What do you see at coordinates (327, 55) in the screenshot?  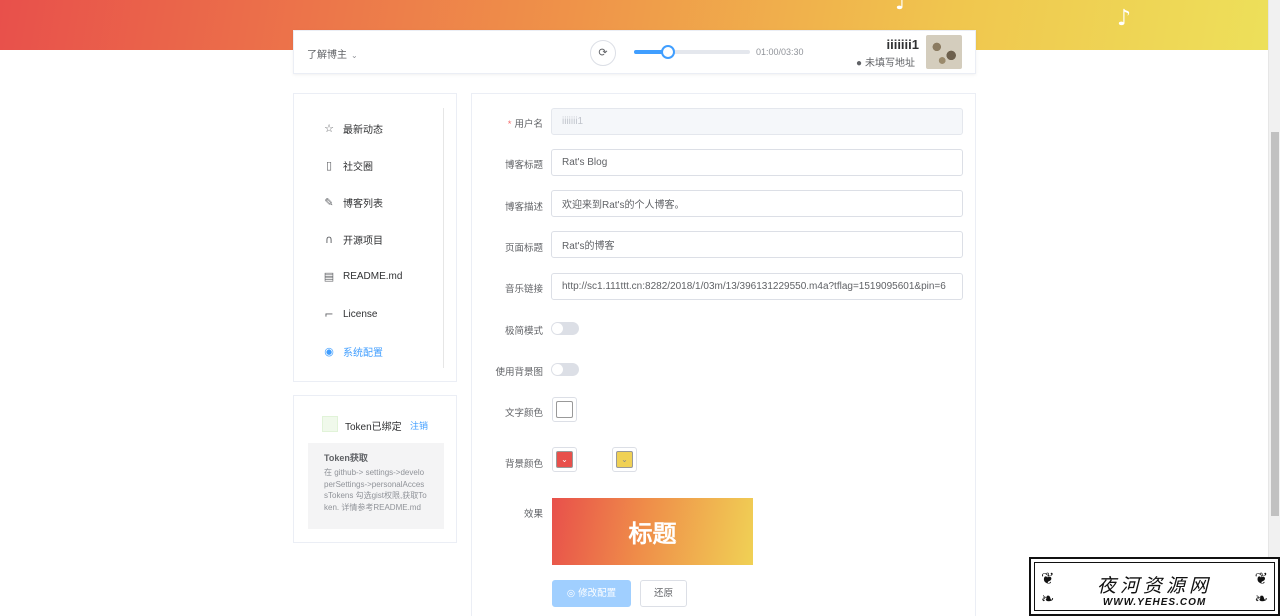 I see `about-label: 了解博主` at bounding box center [327, 55].